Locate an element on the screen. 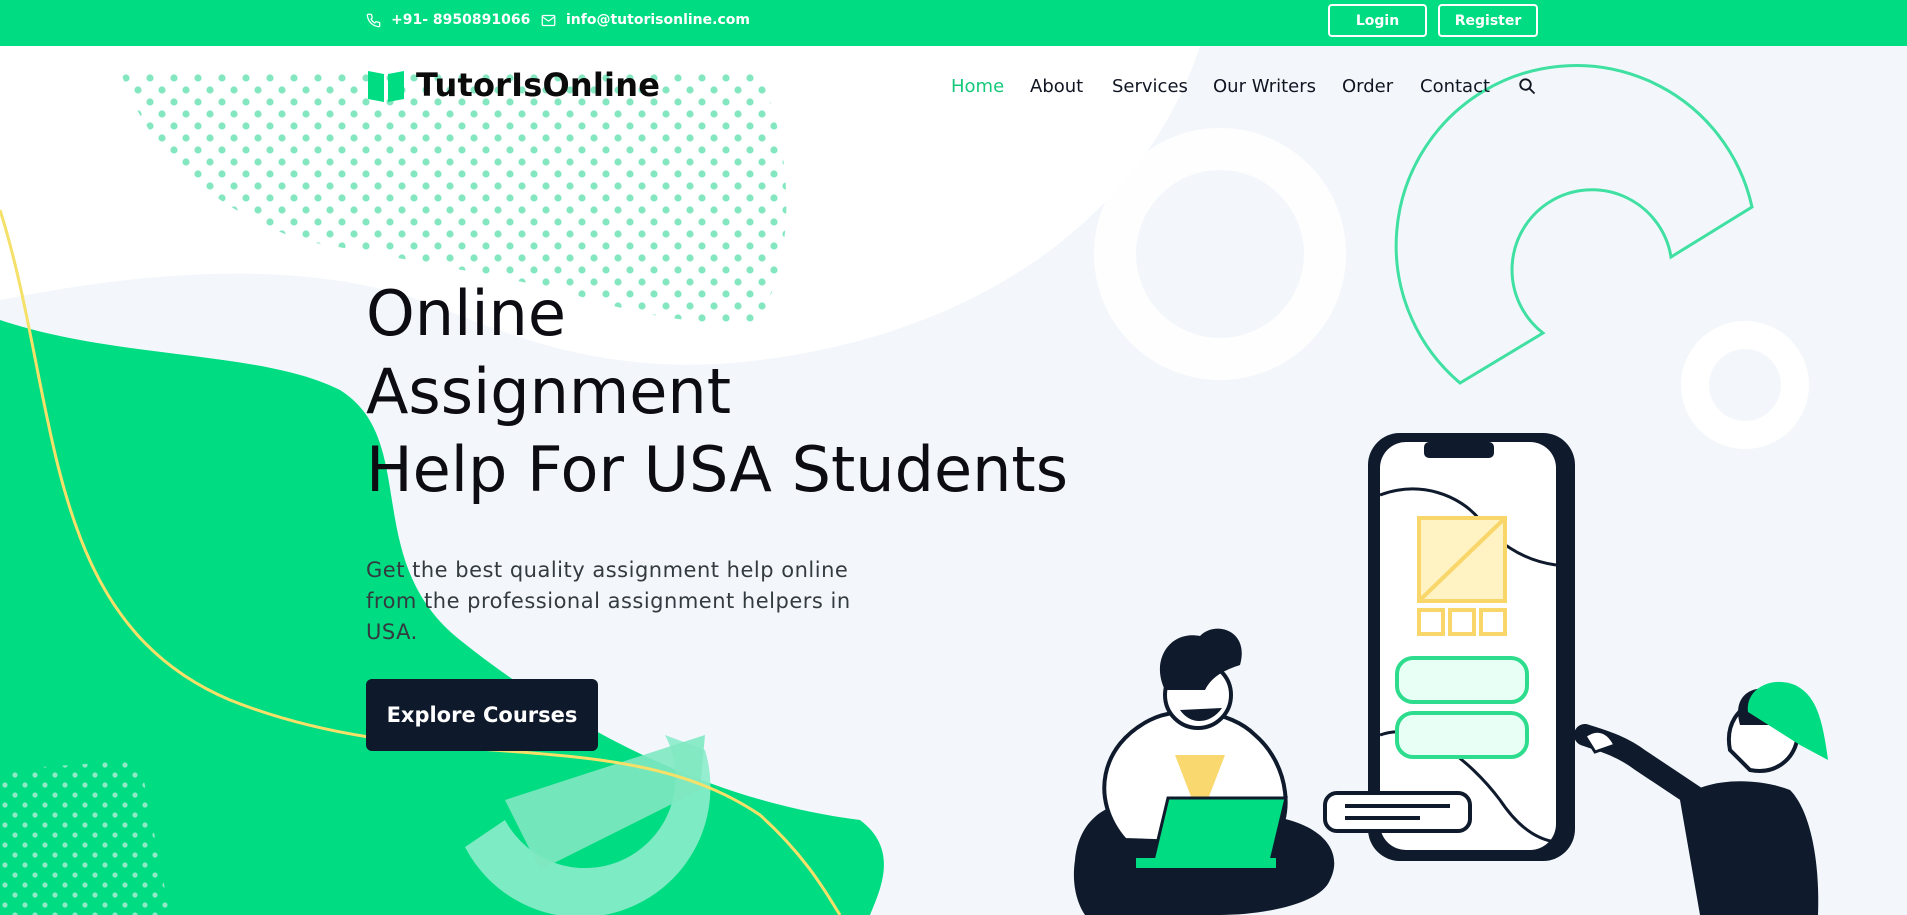 The width and height of the screenshot is (1907, 915). brand-name: TutorIsOnline is located at coordinates (538, 85).